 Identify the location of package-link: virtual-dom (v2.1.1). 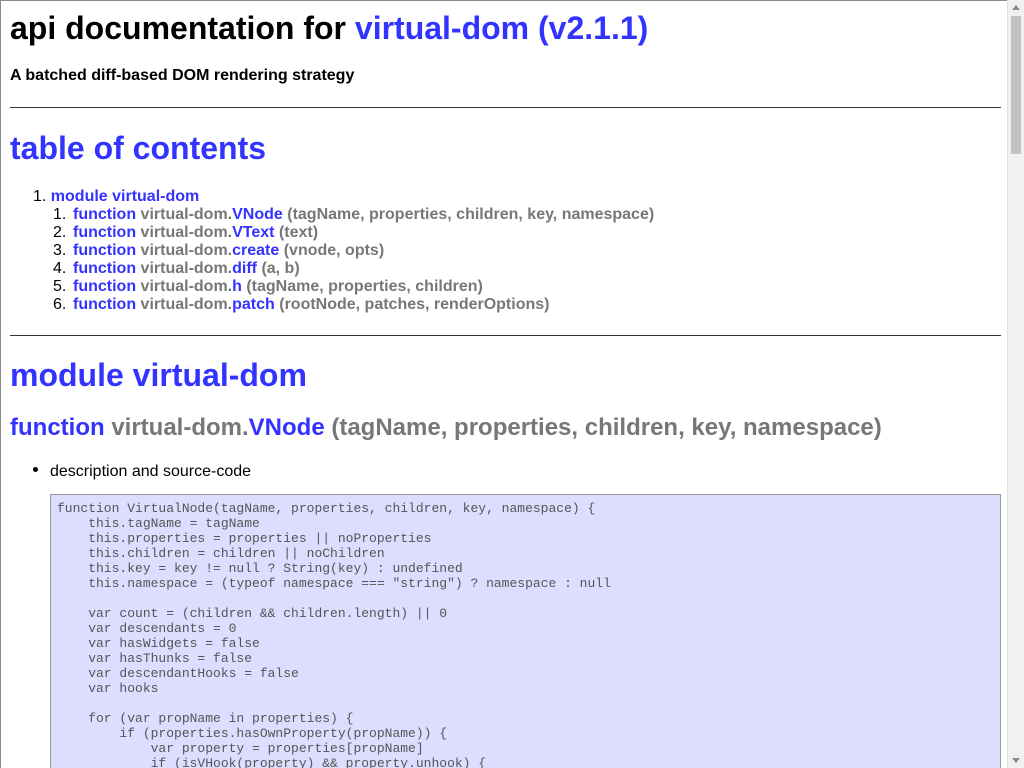
(501, 28).